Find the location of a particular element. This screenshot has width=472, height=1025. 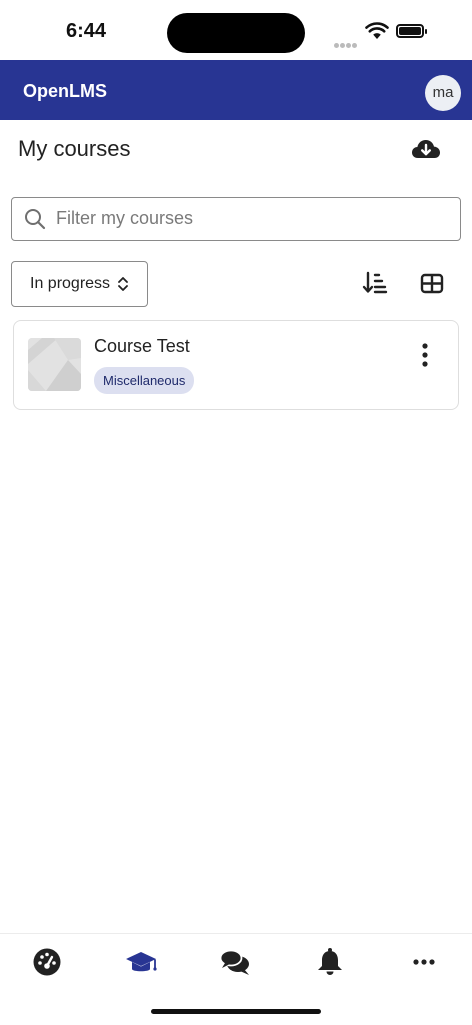

sort-button is located at coordinates (375, 283).